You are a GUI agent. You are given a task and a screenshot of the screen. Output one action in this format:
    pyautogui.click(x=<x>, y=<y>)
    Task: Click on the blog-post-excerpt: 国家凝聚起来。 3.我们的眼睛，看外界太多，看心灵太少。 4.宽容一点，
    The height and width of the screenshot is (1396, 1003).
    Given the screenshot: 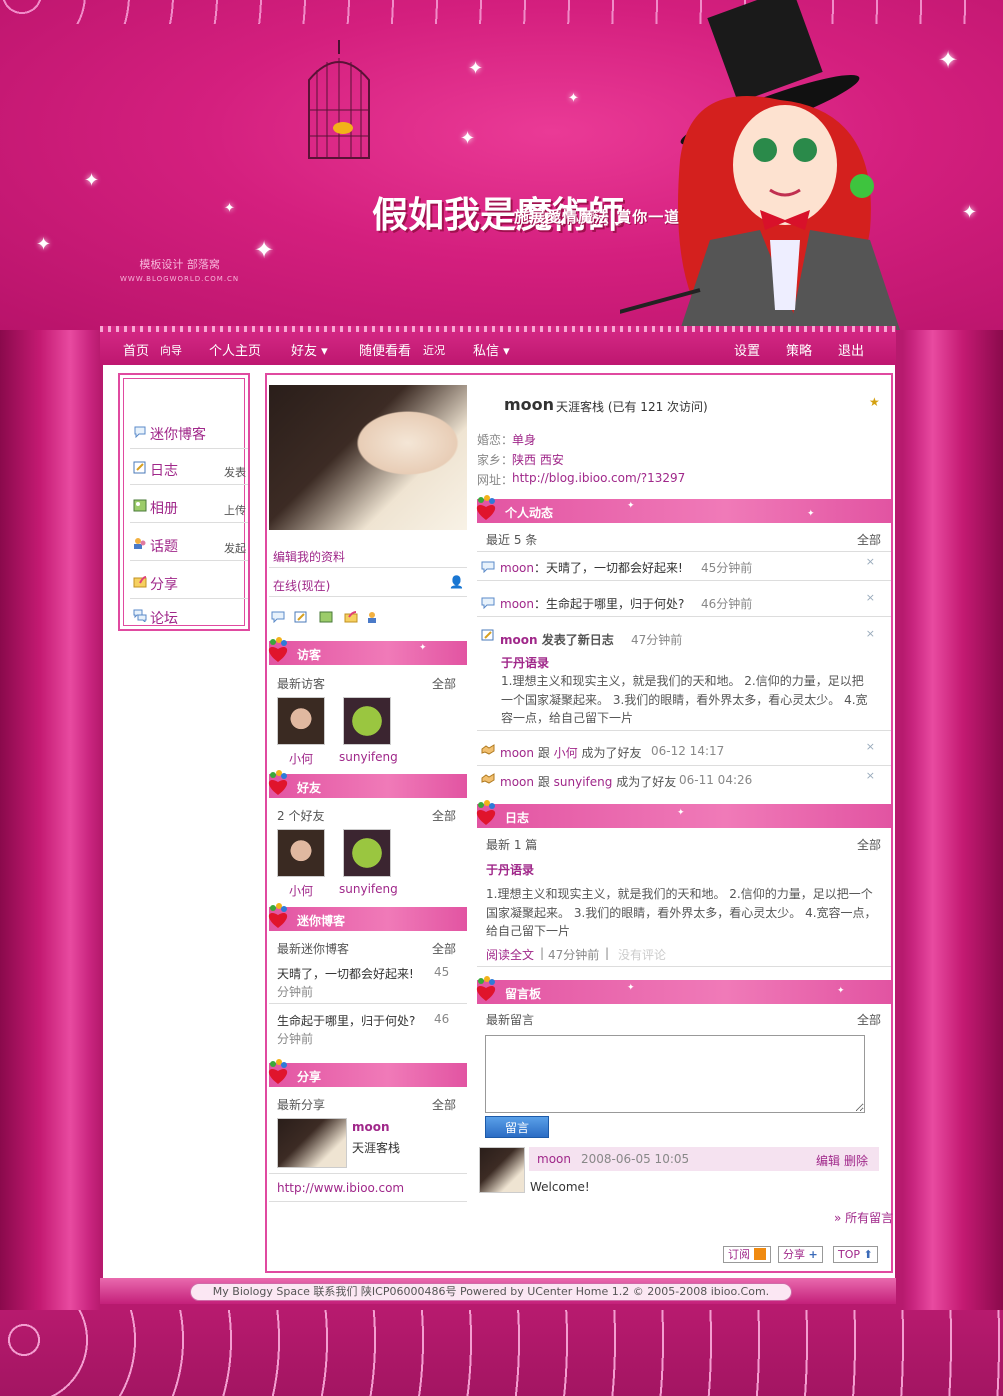 What is the action you would take?
    pyautogui.click(x=681, y=913)
    